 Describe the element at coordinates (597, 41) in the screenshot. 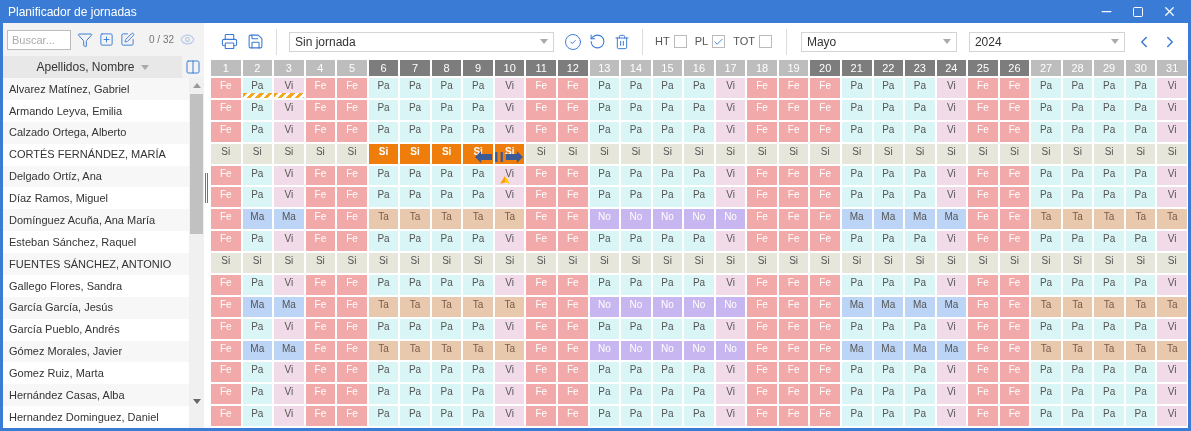

I see `undo-icon` at that location.